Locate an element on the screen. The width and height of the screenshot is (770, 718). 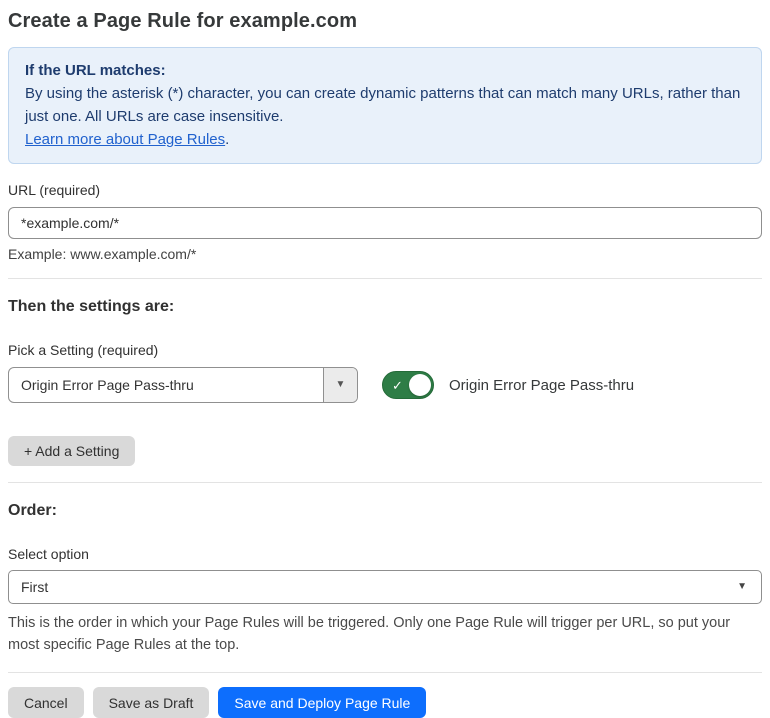
info-box-heading: If the URL matches: is located at coordinates (95, 70).